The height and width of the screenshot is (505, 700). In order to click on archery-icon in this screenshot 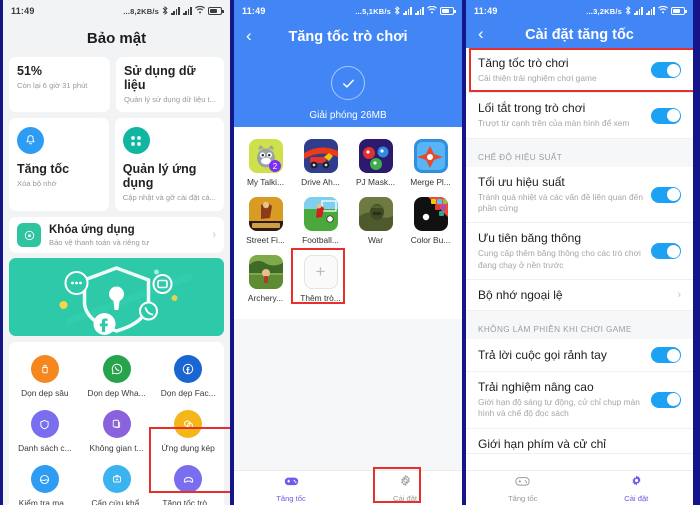, I will do `click(265, 272)`.